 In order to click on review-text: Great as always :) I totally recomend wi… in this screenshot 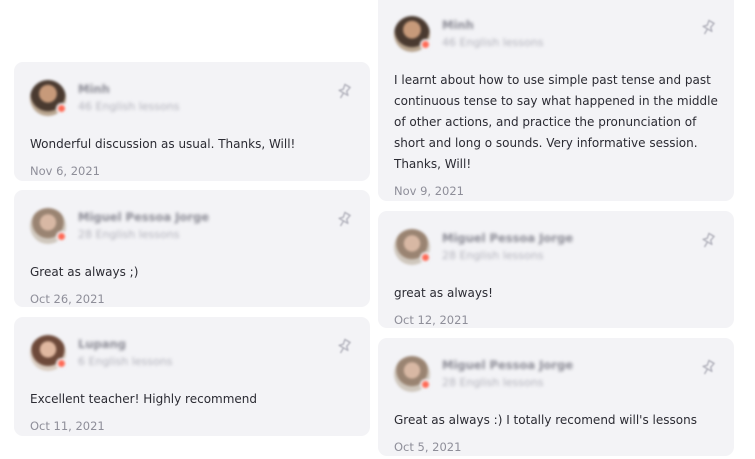, I will do `click(545, 420)`.